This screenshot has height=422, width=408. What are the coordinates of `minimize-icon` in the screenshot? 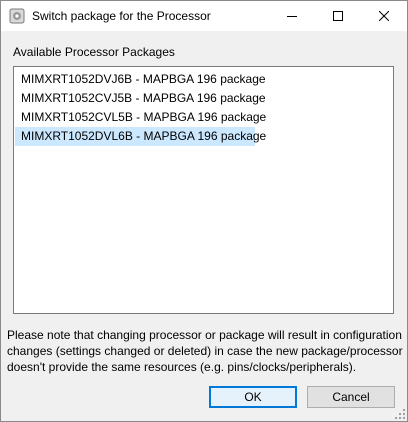 It's located at (292, 16).